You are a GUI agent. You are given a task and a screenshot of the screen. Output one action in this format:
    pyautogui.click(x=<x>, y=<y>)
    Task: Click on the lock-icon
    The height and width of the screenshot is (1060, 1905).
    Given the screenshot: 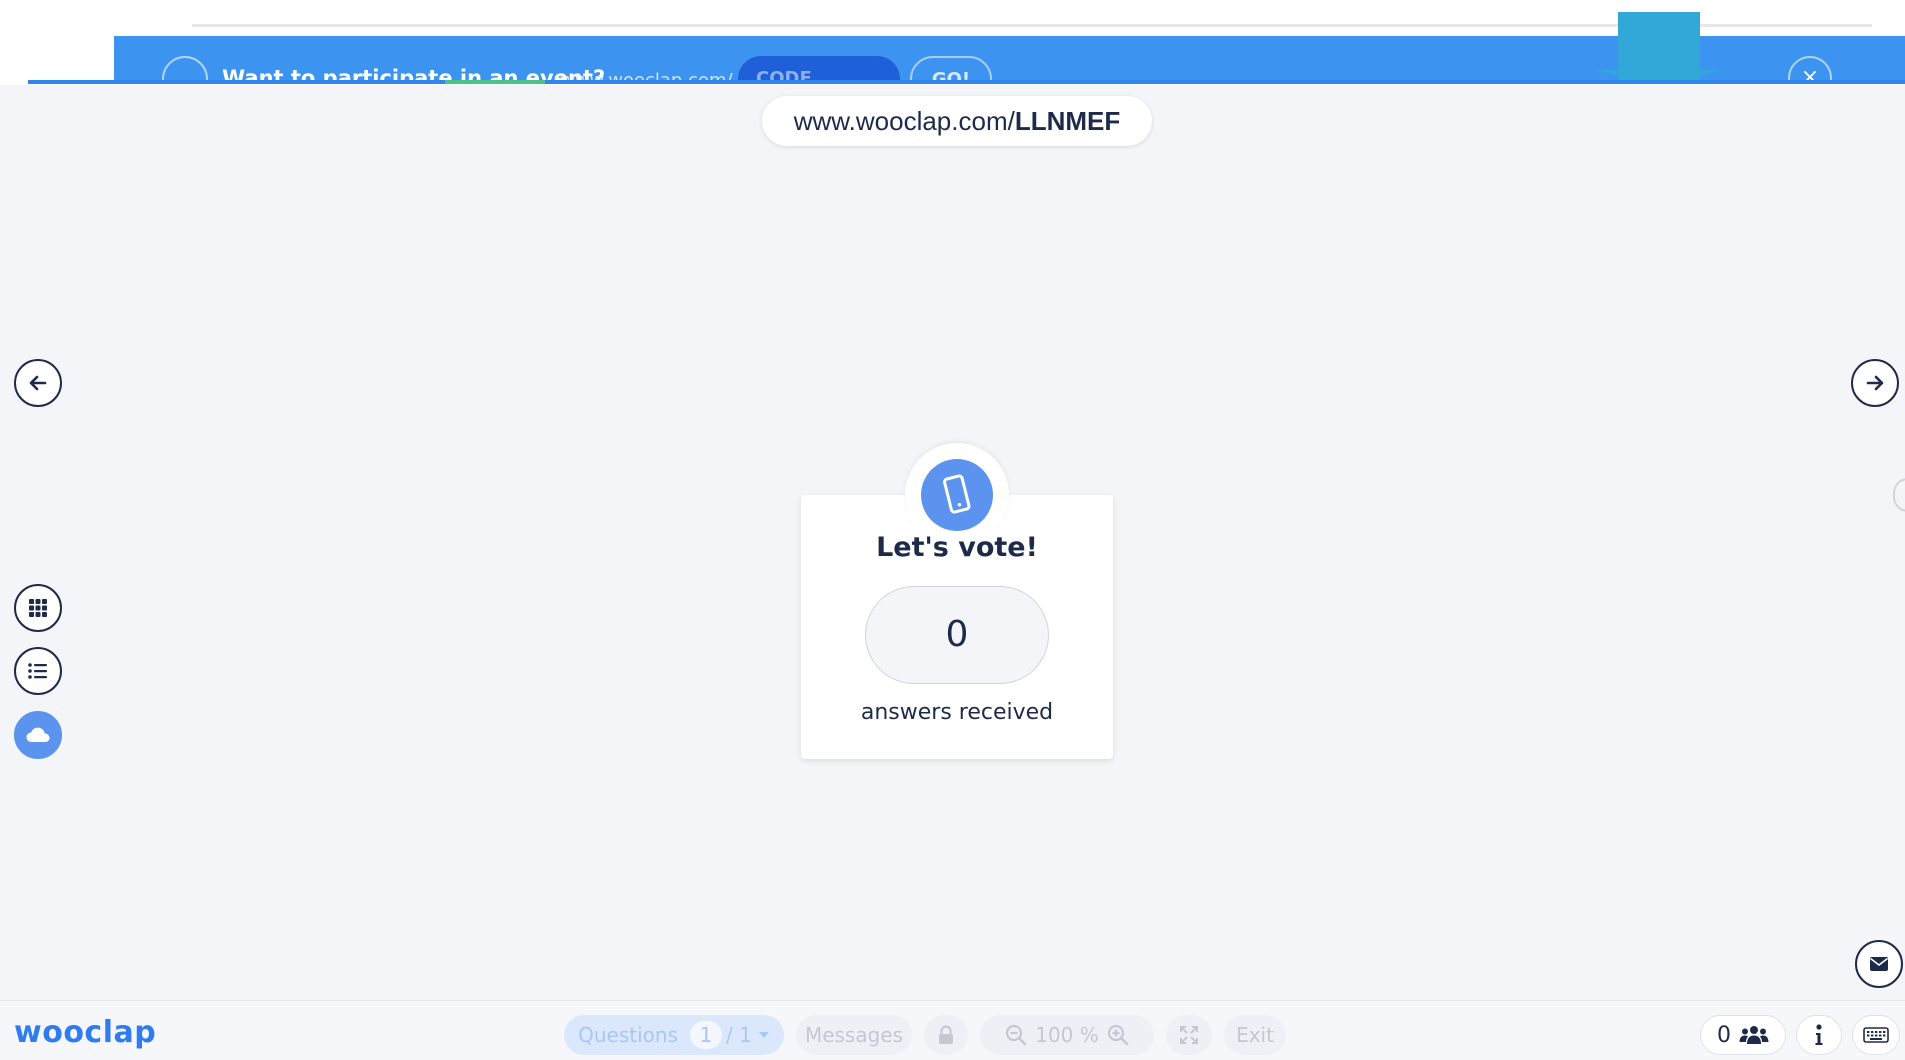 What is the action you would take?
    pyautogui.click(x=946, y=1034)
    